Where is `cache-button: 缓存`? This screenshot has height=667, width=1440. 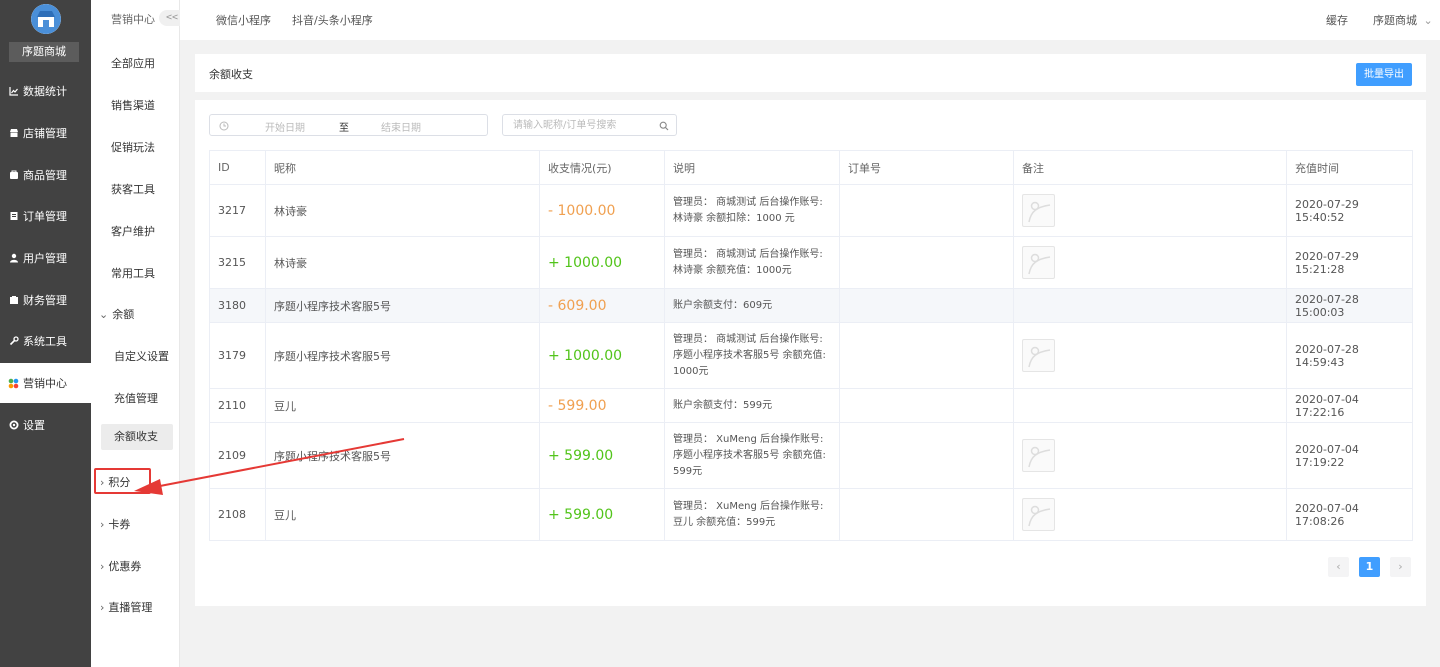
cache-button: 缓存 is located at coordinates (1337, 20).